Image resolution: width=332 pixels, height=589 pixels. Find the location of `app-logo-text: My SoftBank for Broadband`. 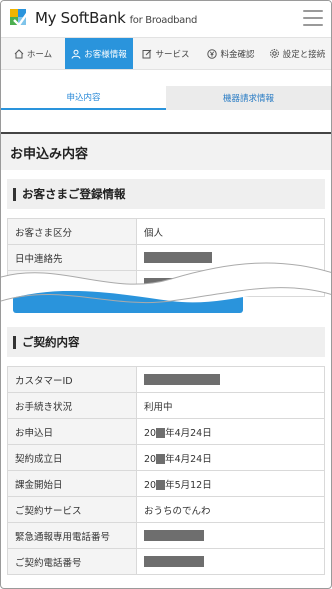

app-logo-text: My SoftBank for Broadband is located at coordinates (116, 18).